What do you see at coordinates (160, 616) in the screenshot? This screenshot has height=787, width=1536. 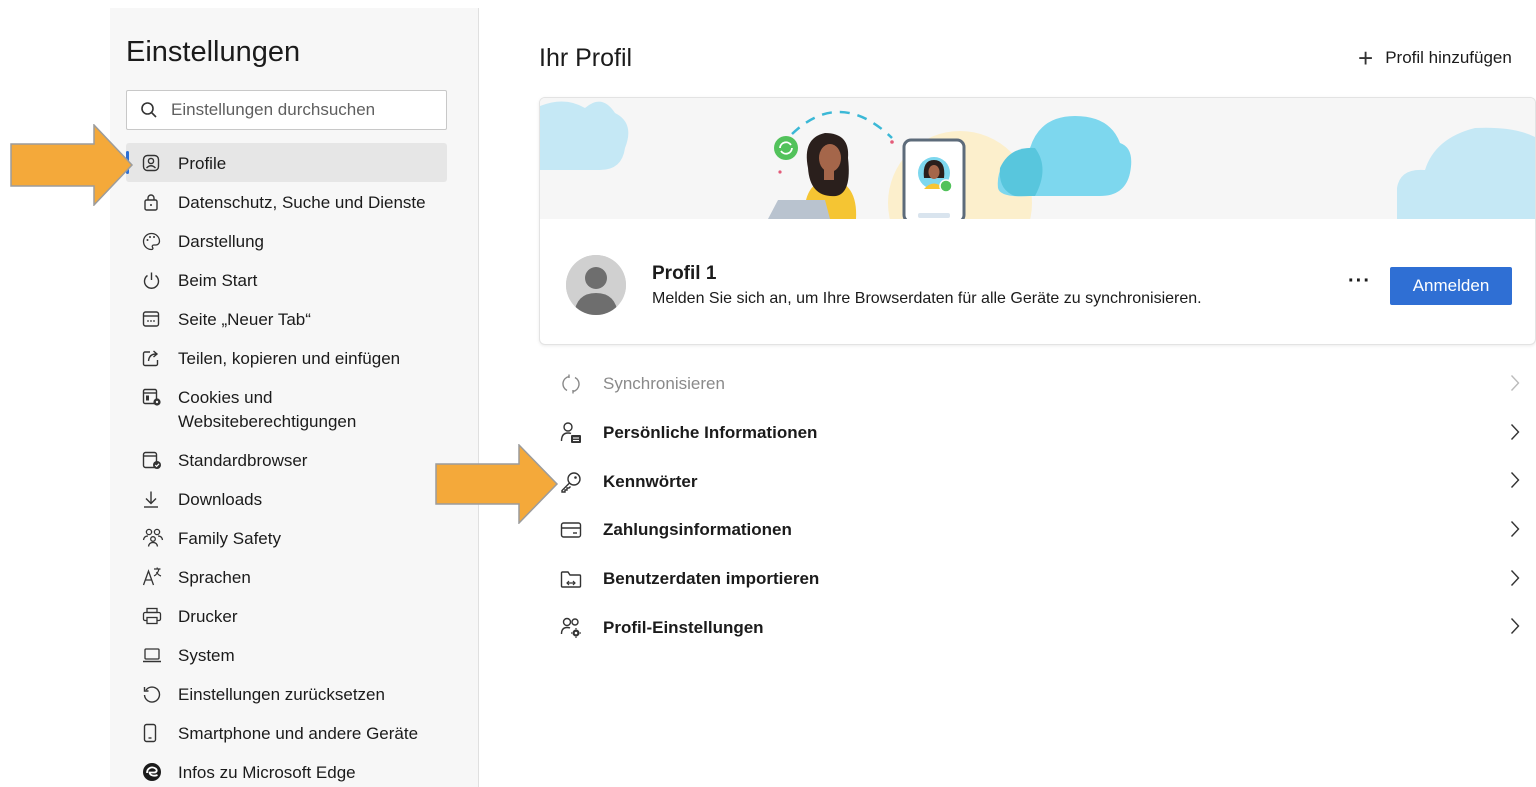 I see `printer-icon` at bounding box center [160, 616].